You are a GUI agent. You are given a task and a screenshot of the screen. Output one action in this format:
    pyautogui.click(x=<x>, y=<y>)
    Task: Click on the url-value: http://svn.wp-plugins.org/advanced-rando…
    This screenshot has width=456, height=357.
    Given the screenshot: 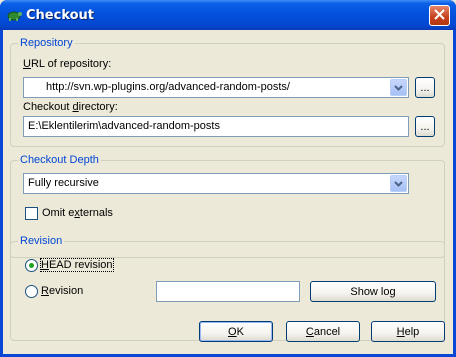 What is the action you would take?
    pyautogui.click(x=168, y=87)
    